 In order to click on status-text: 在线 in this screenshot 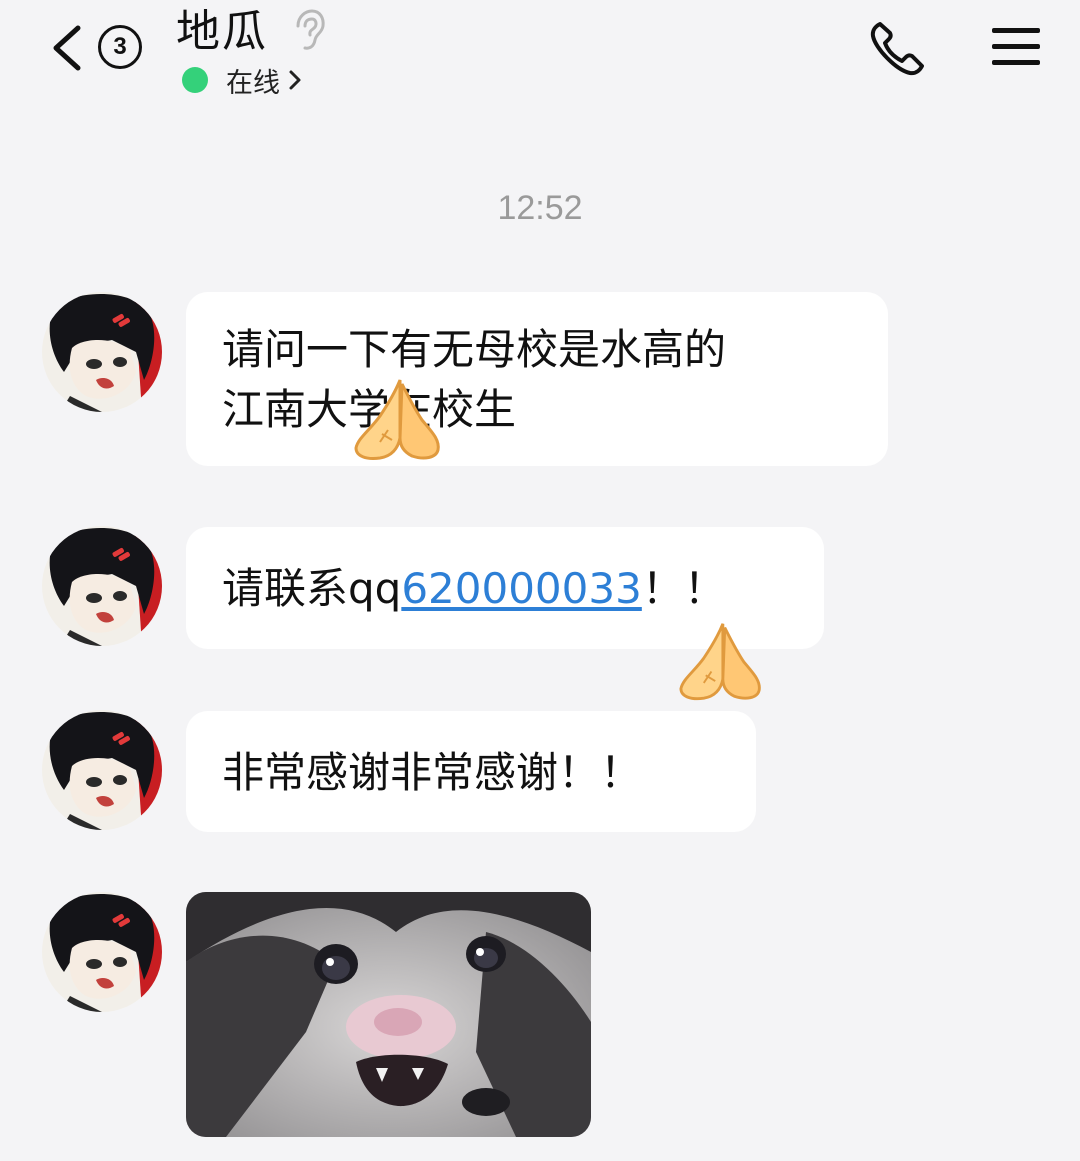, I will do `click(253, 83)`.